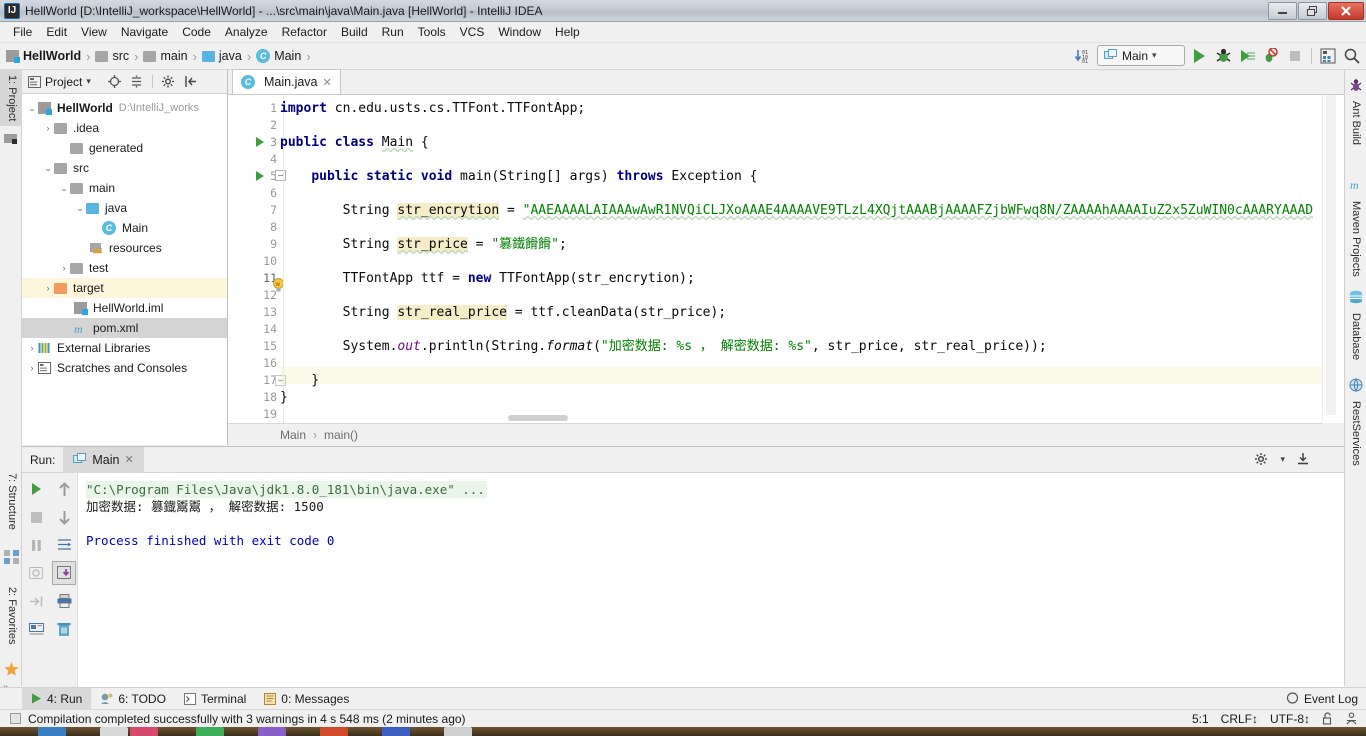 This screenshot has height=736, width=1366. Describe the element at coordinates (64, 601) in the screenshot. I see `print-button` at that location.